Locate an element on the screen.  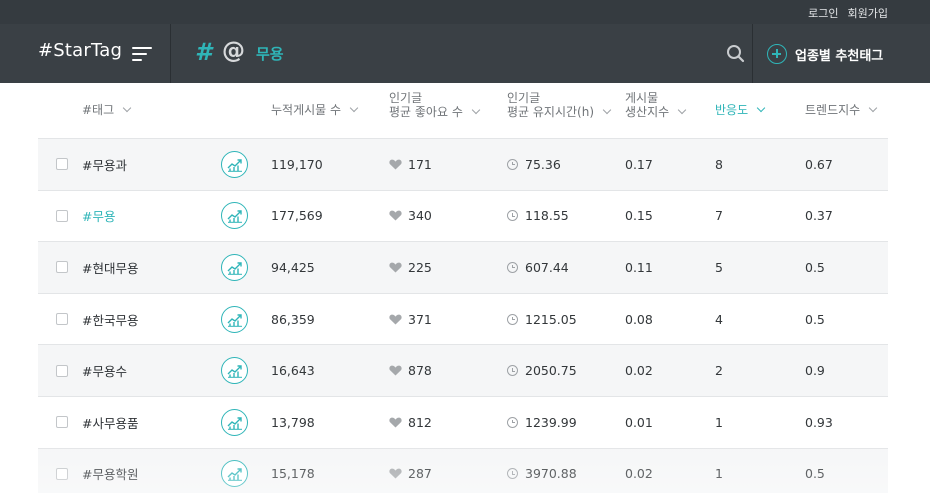
tag-link: #사무용품 is located at coordinates (110, 422).